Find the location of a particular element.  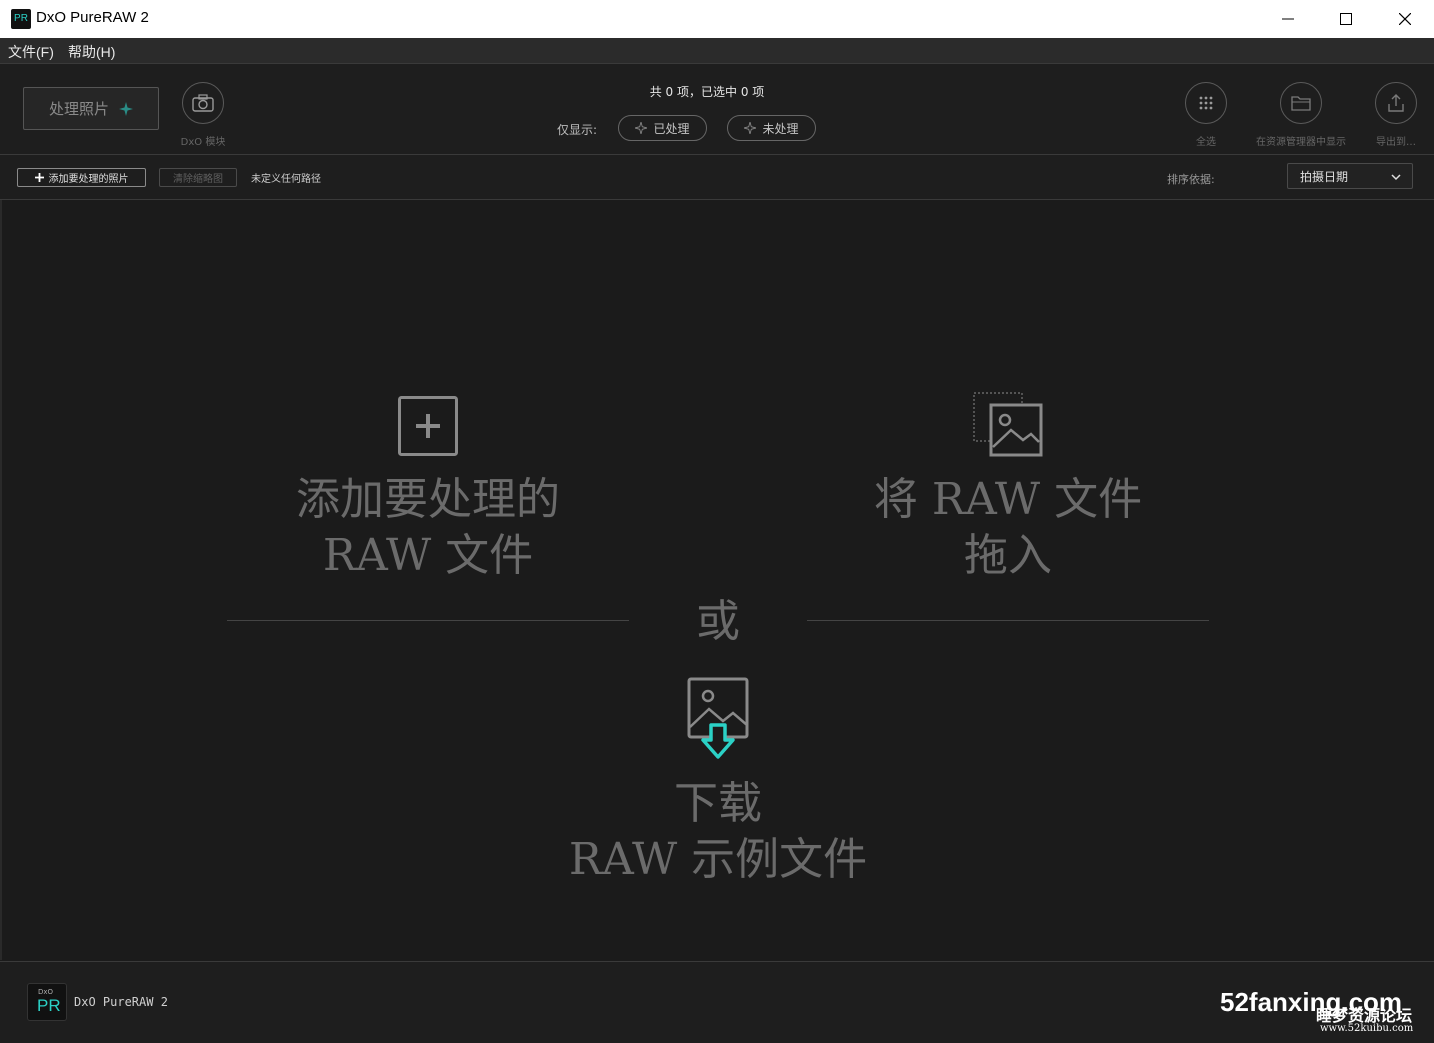

filter-processed-button: 已处理 is located at coordinates (662, 128).